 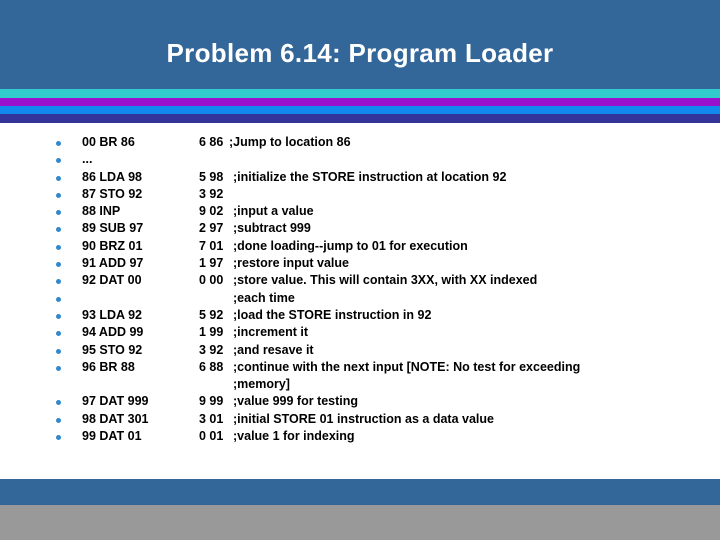 What do you see at coordinates (360, 53) in the screenshot?
I see `slide-title: Problem 6.14: Program Loader` at bounding box center [360, 53].